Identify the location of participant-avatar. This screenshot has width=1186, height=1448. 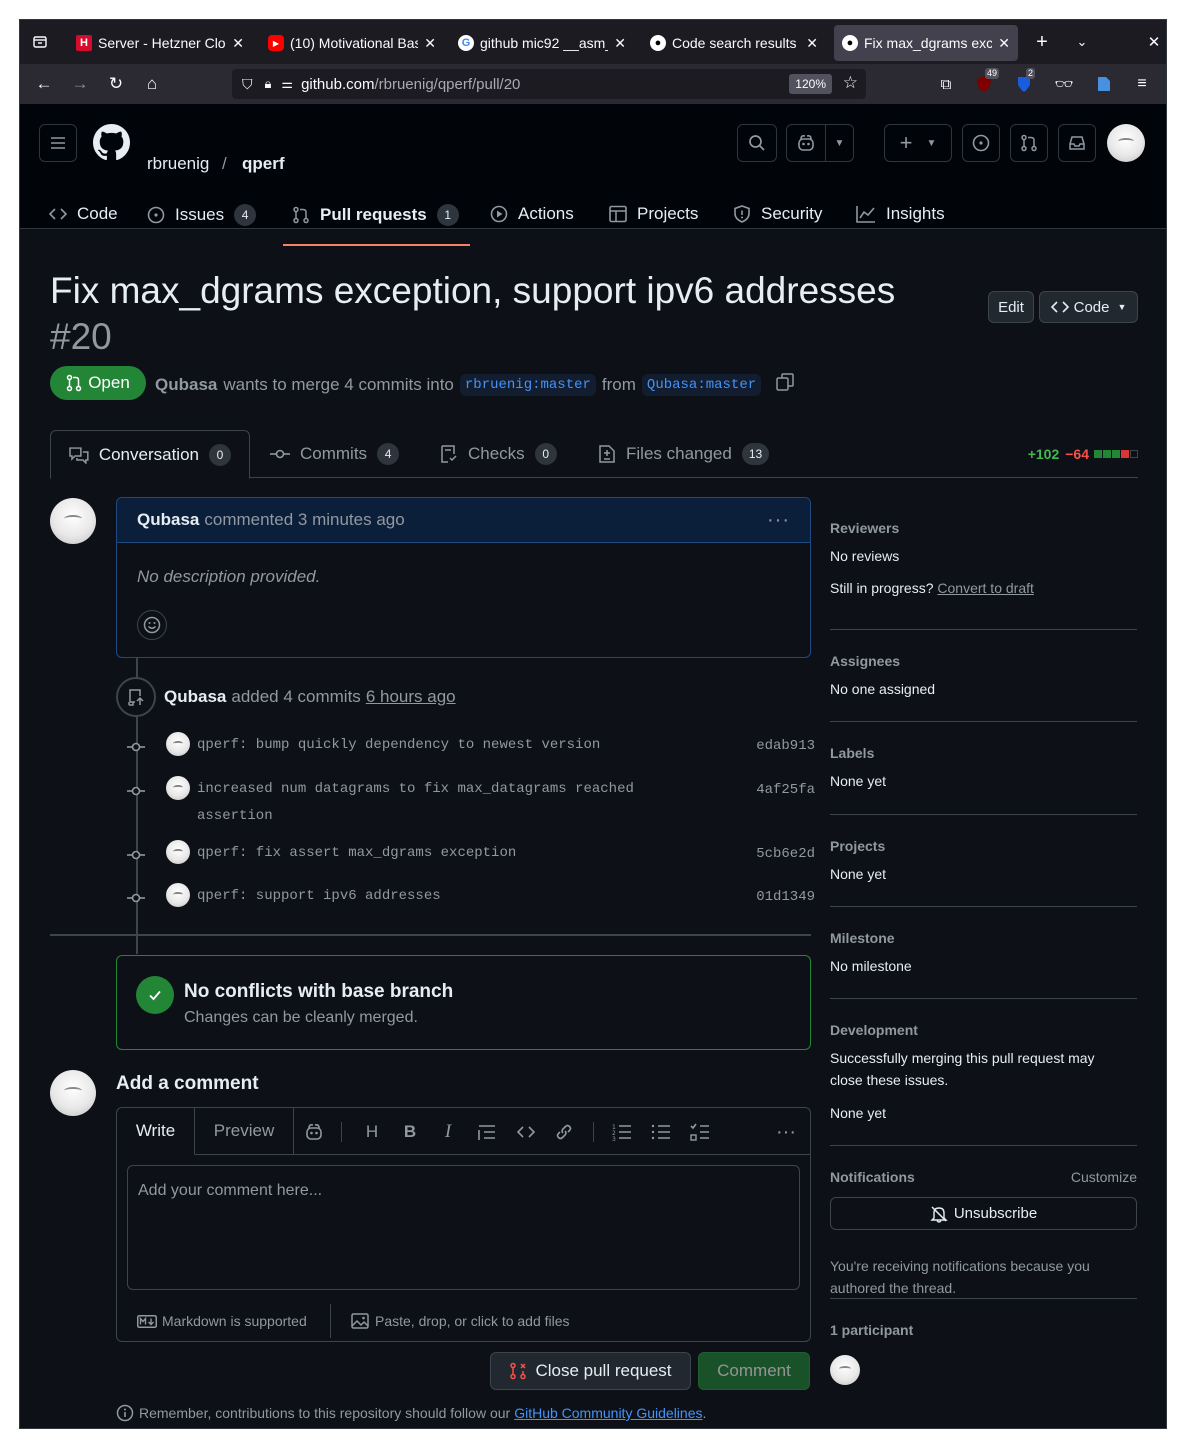
(845, 1370).